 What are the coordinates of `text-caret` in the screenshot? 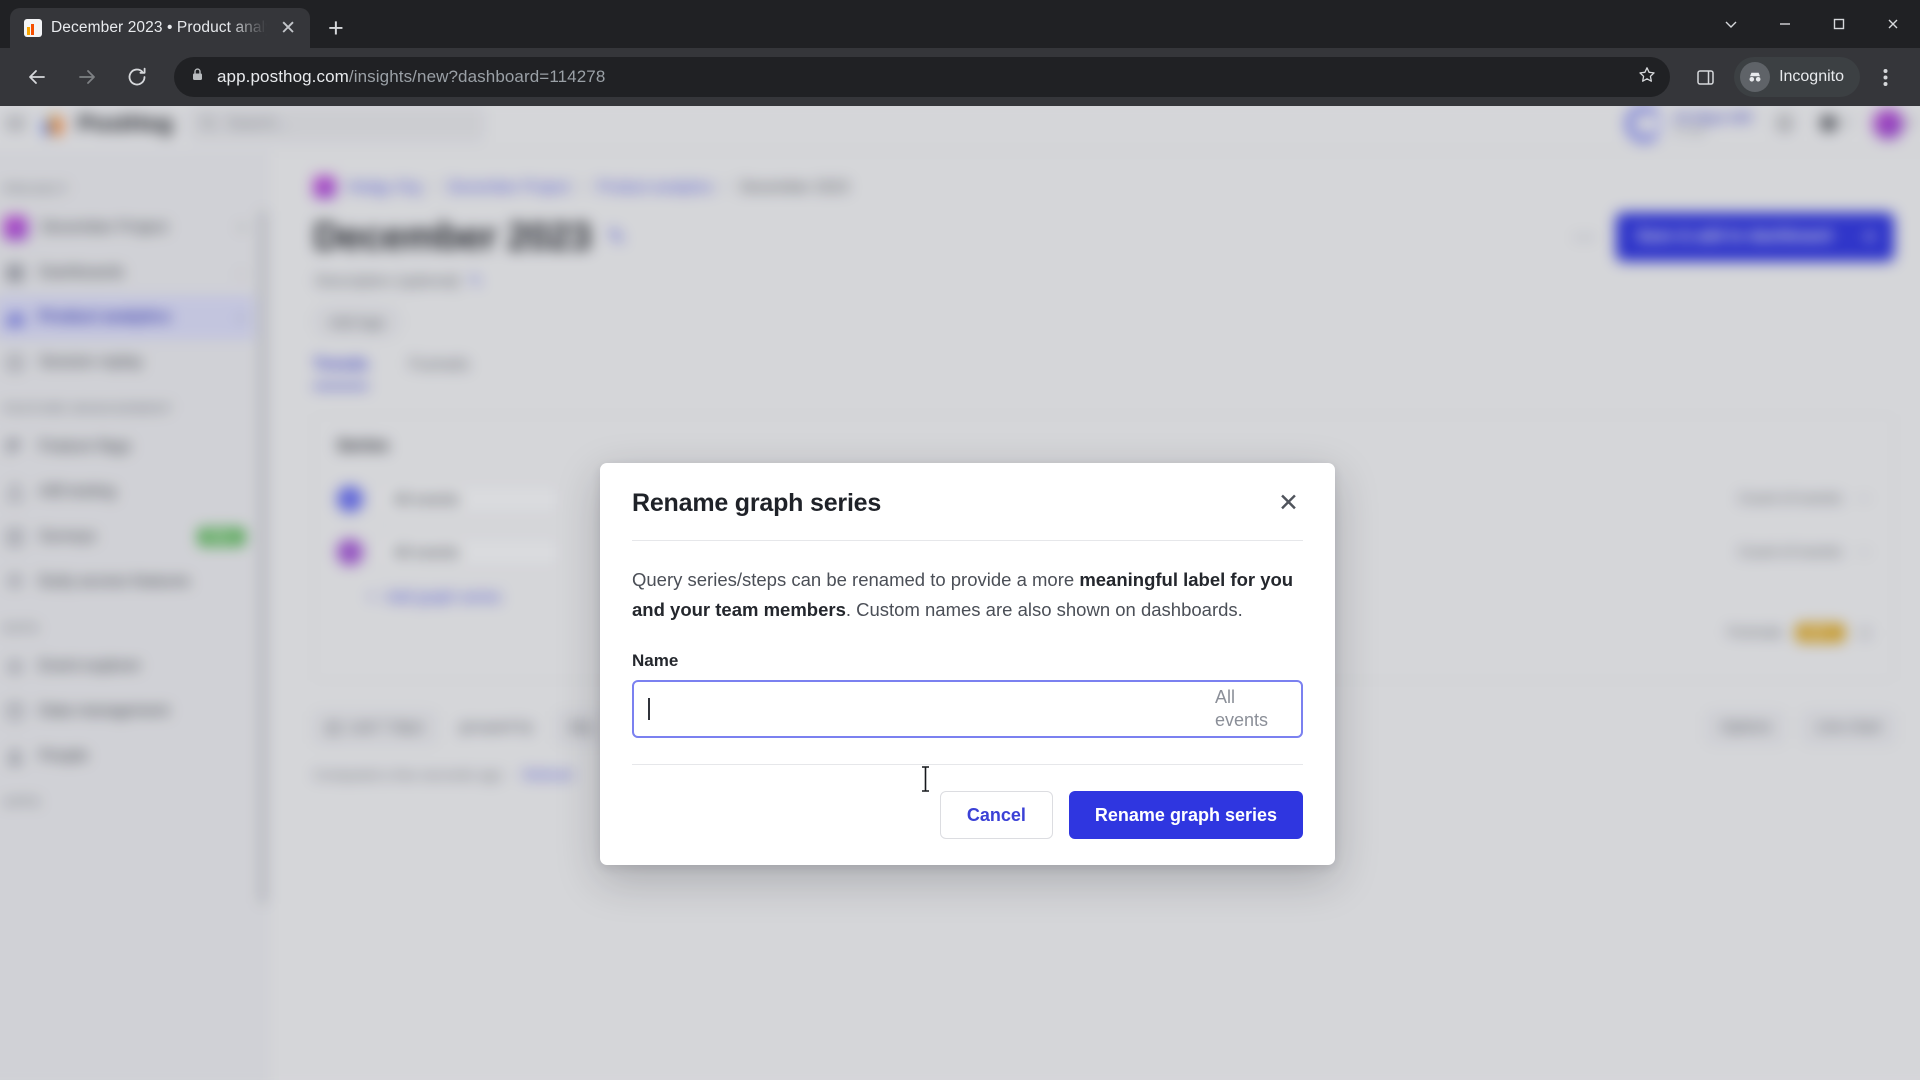 It's located at (649, 709).